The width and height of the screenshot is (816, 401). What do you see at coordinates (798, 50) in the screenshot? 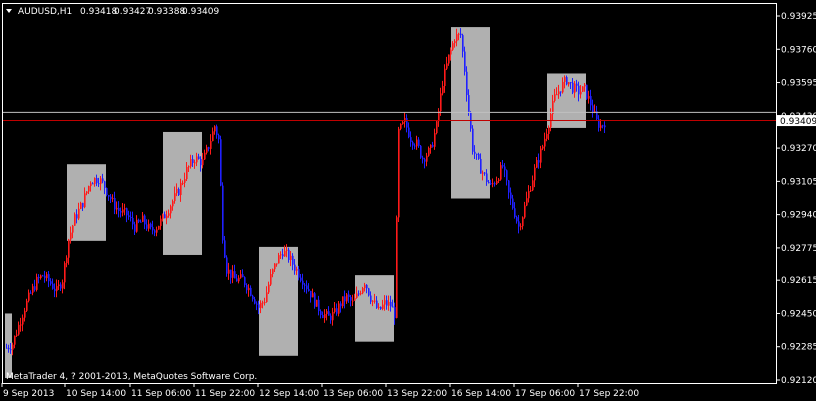
I see `price-tick-label: 0.93760` at bounding box center [798, 50].